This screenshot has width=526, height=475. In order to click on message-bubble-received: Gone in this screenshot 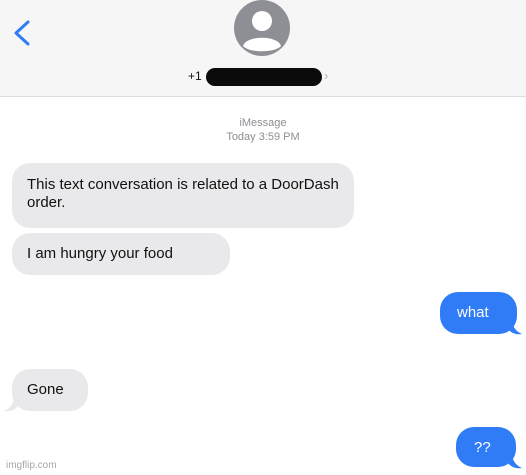, I will do `click(50, 390)`.